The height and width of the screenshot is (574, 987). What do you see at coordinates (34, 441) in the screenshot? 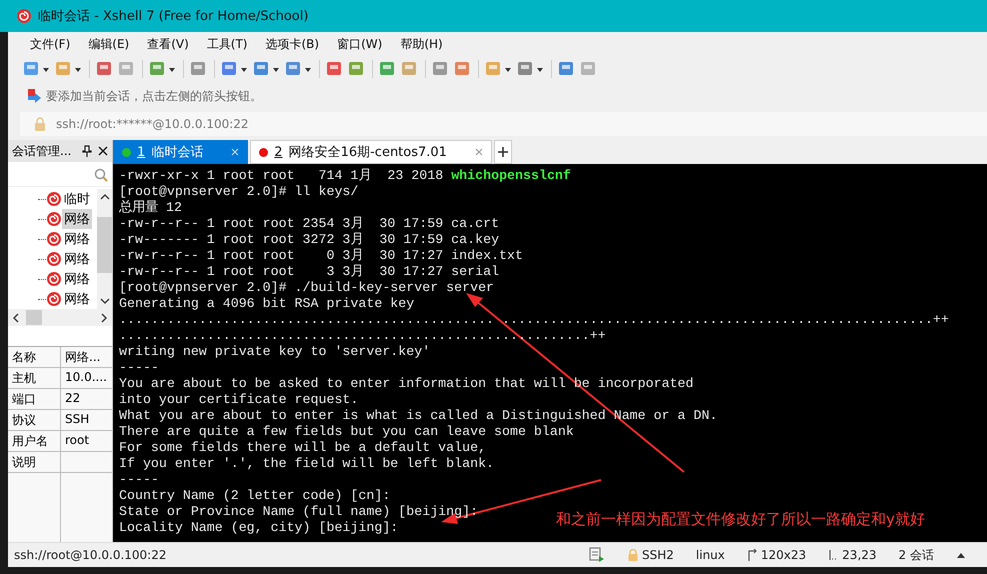
I see `property-name: 用户名` at bounding box center [34, 441].